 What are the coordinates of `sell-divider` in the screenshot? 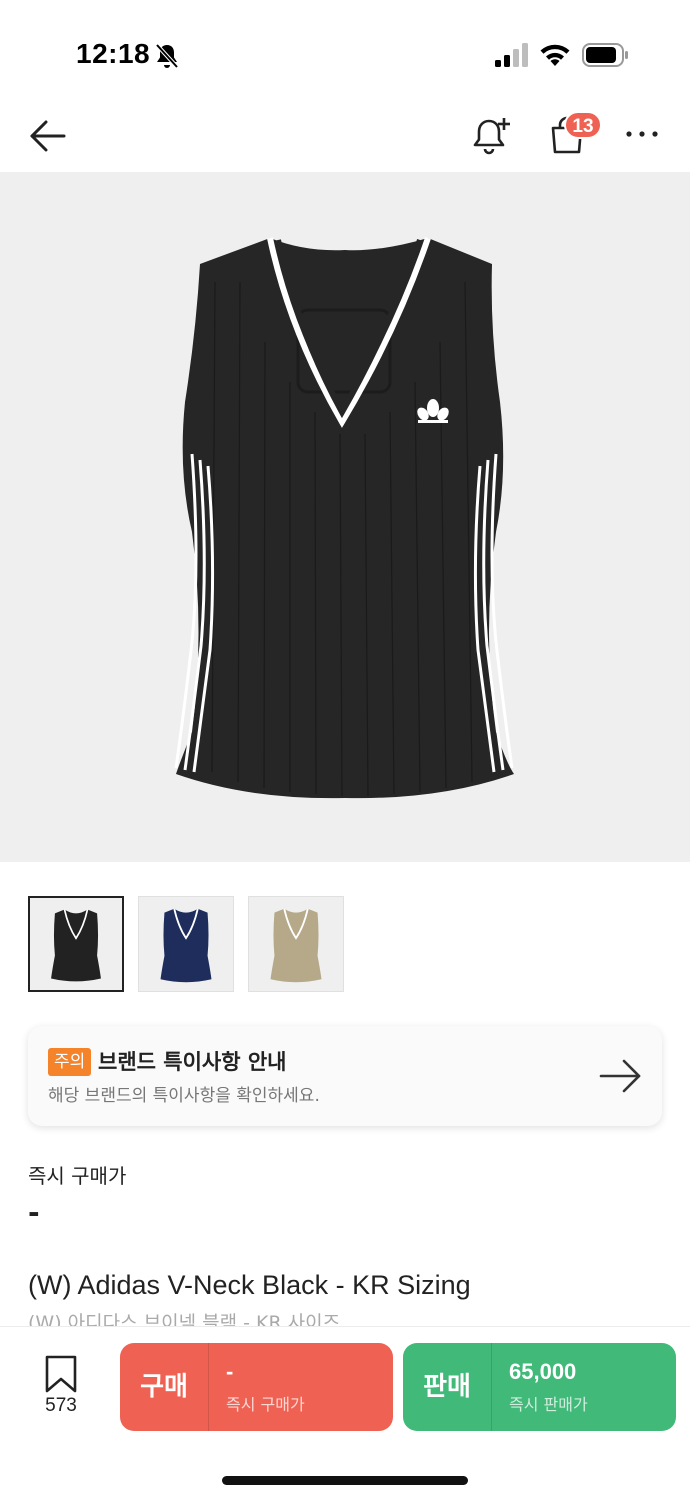 It's located at (491, 1387).